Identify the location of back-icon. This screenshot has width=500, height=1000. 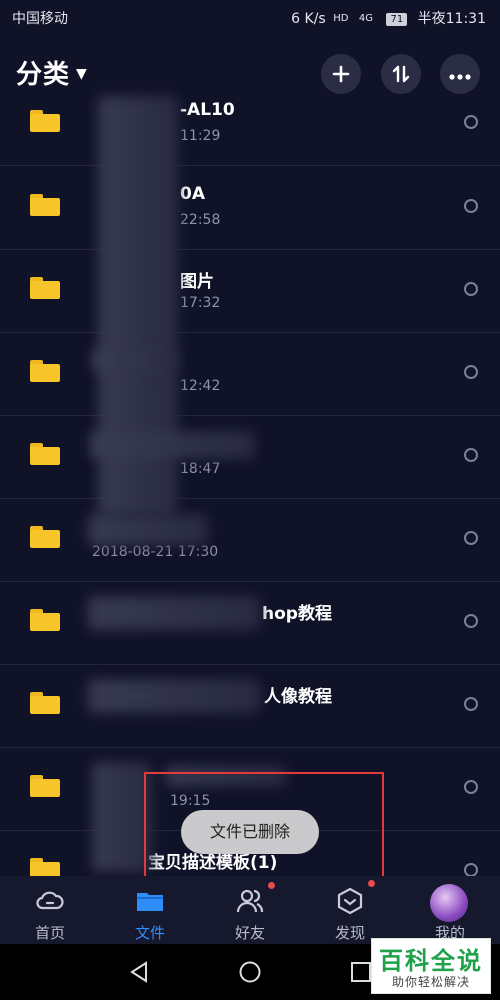
(139, 972).